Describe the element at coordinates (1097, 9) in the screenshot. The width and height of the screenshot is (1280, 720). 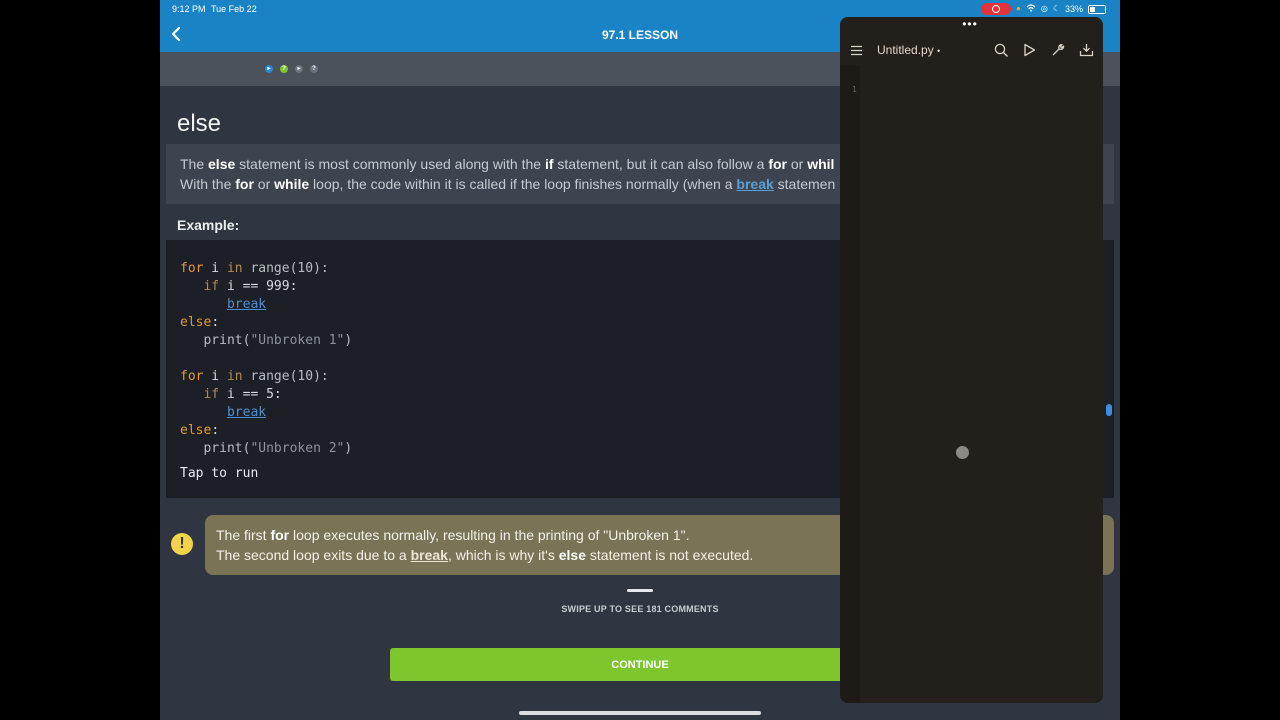
I see `battery-icon` at that location.